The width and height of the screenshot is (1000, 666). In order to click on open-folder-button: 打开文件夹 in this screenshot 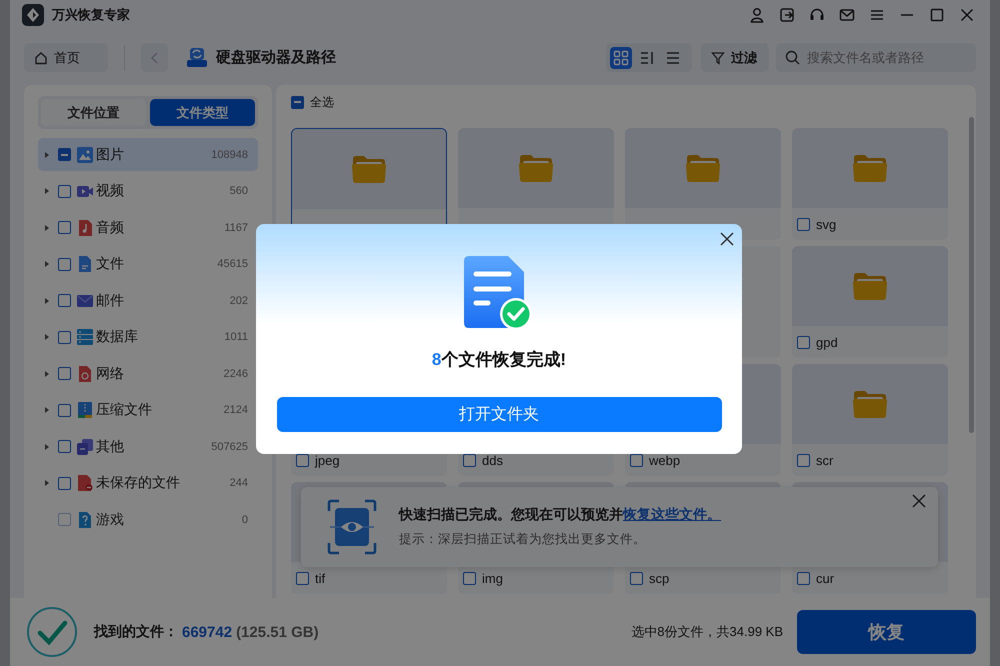, I will do `click(499, 414)`.